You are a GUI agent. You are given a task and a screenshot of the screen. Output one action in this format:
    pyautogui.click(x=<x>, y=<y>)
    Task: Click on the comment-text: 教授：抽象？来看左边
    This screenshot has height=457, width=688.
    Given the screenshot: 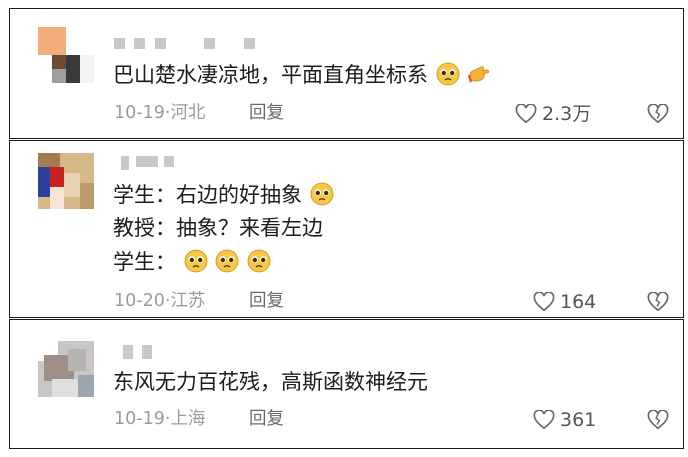 What is the action you would take?
    pyautogui.click(x=218, y=228)
    